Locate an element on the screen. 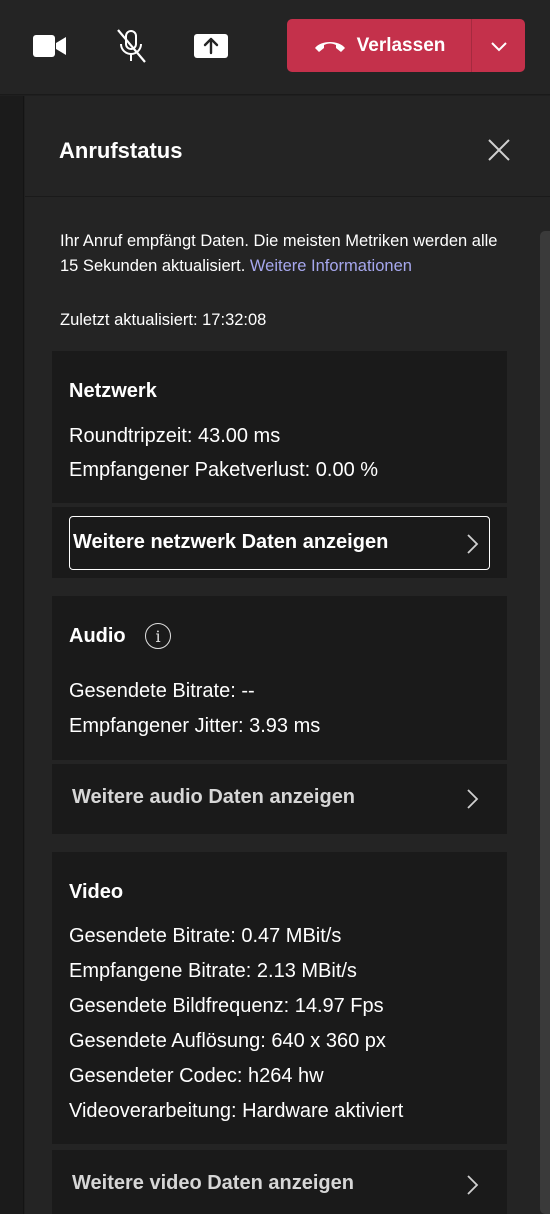 The width and height of the screenshot is (550, 1214). leave-options-button is located at coordinates (498, 45).